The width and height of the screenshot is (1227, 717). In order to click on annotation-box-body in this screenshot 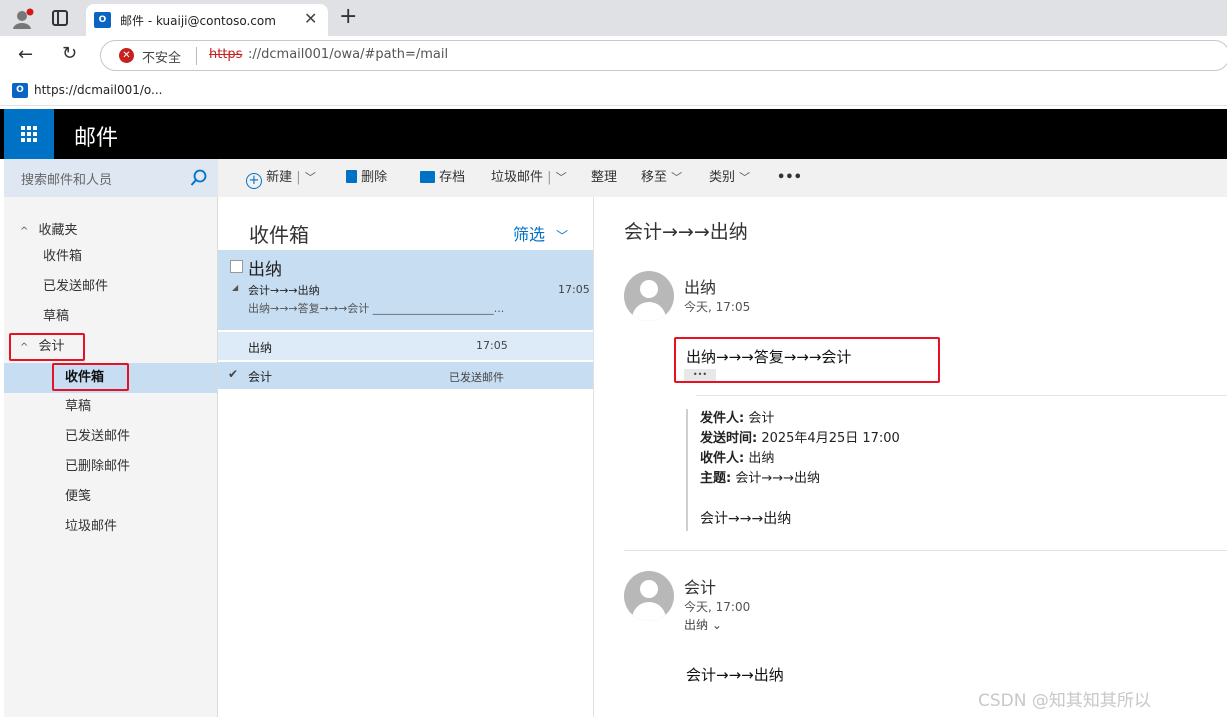, I will do `click(807, 360)`.